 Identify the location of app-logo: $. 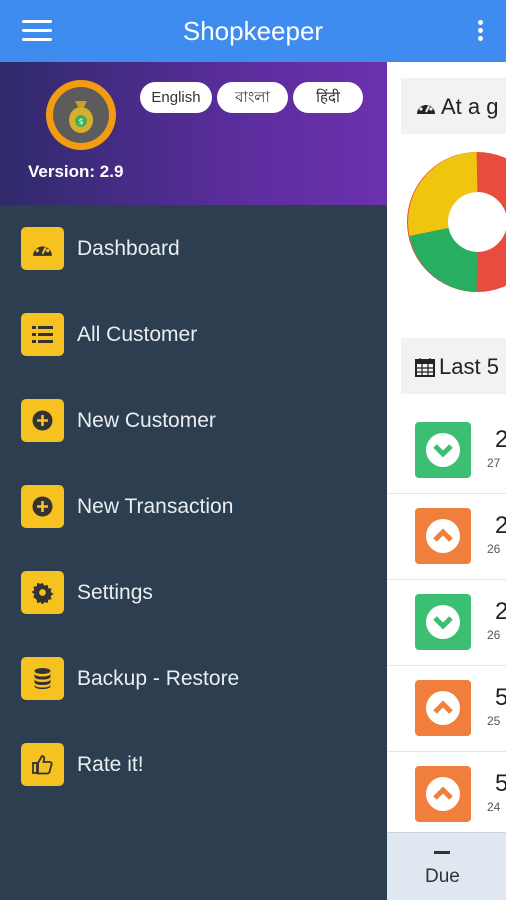
(81, 115).